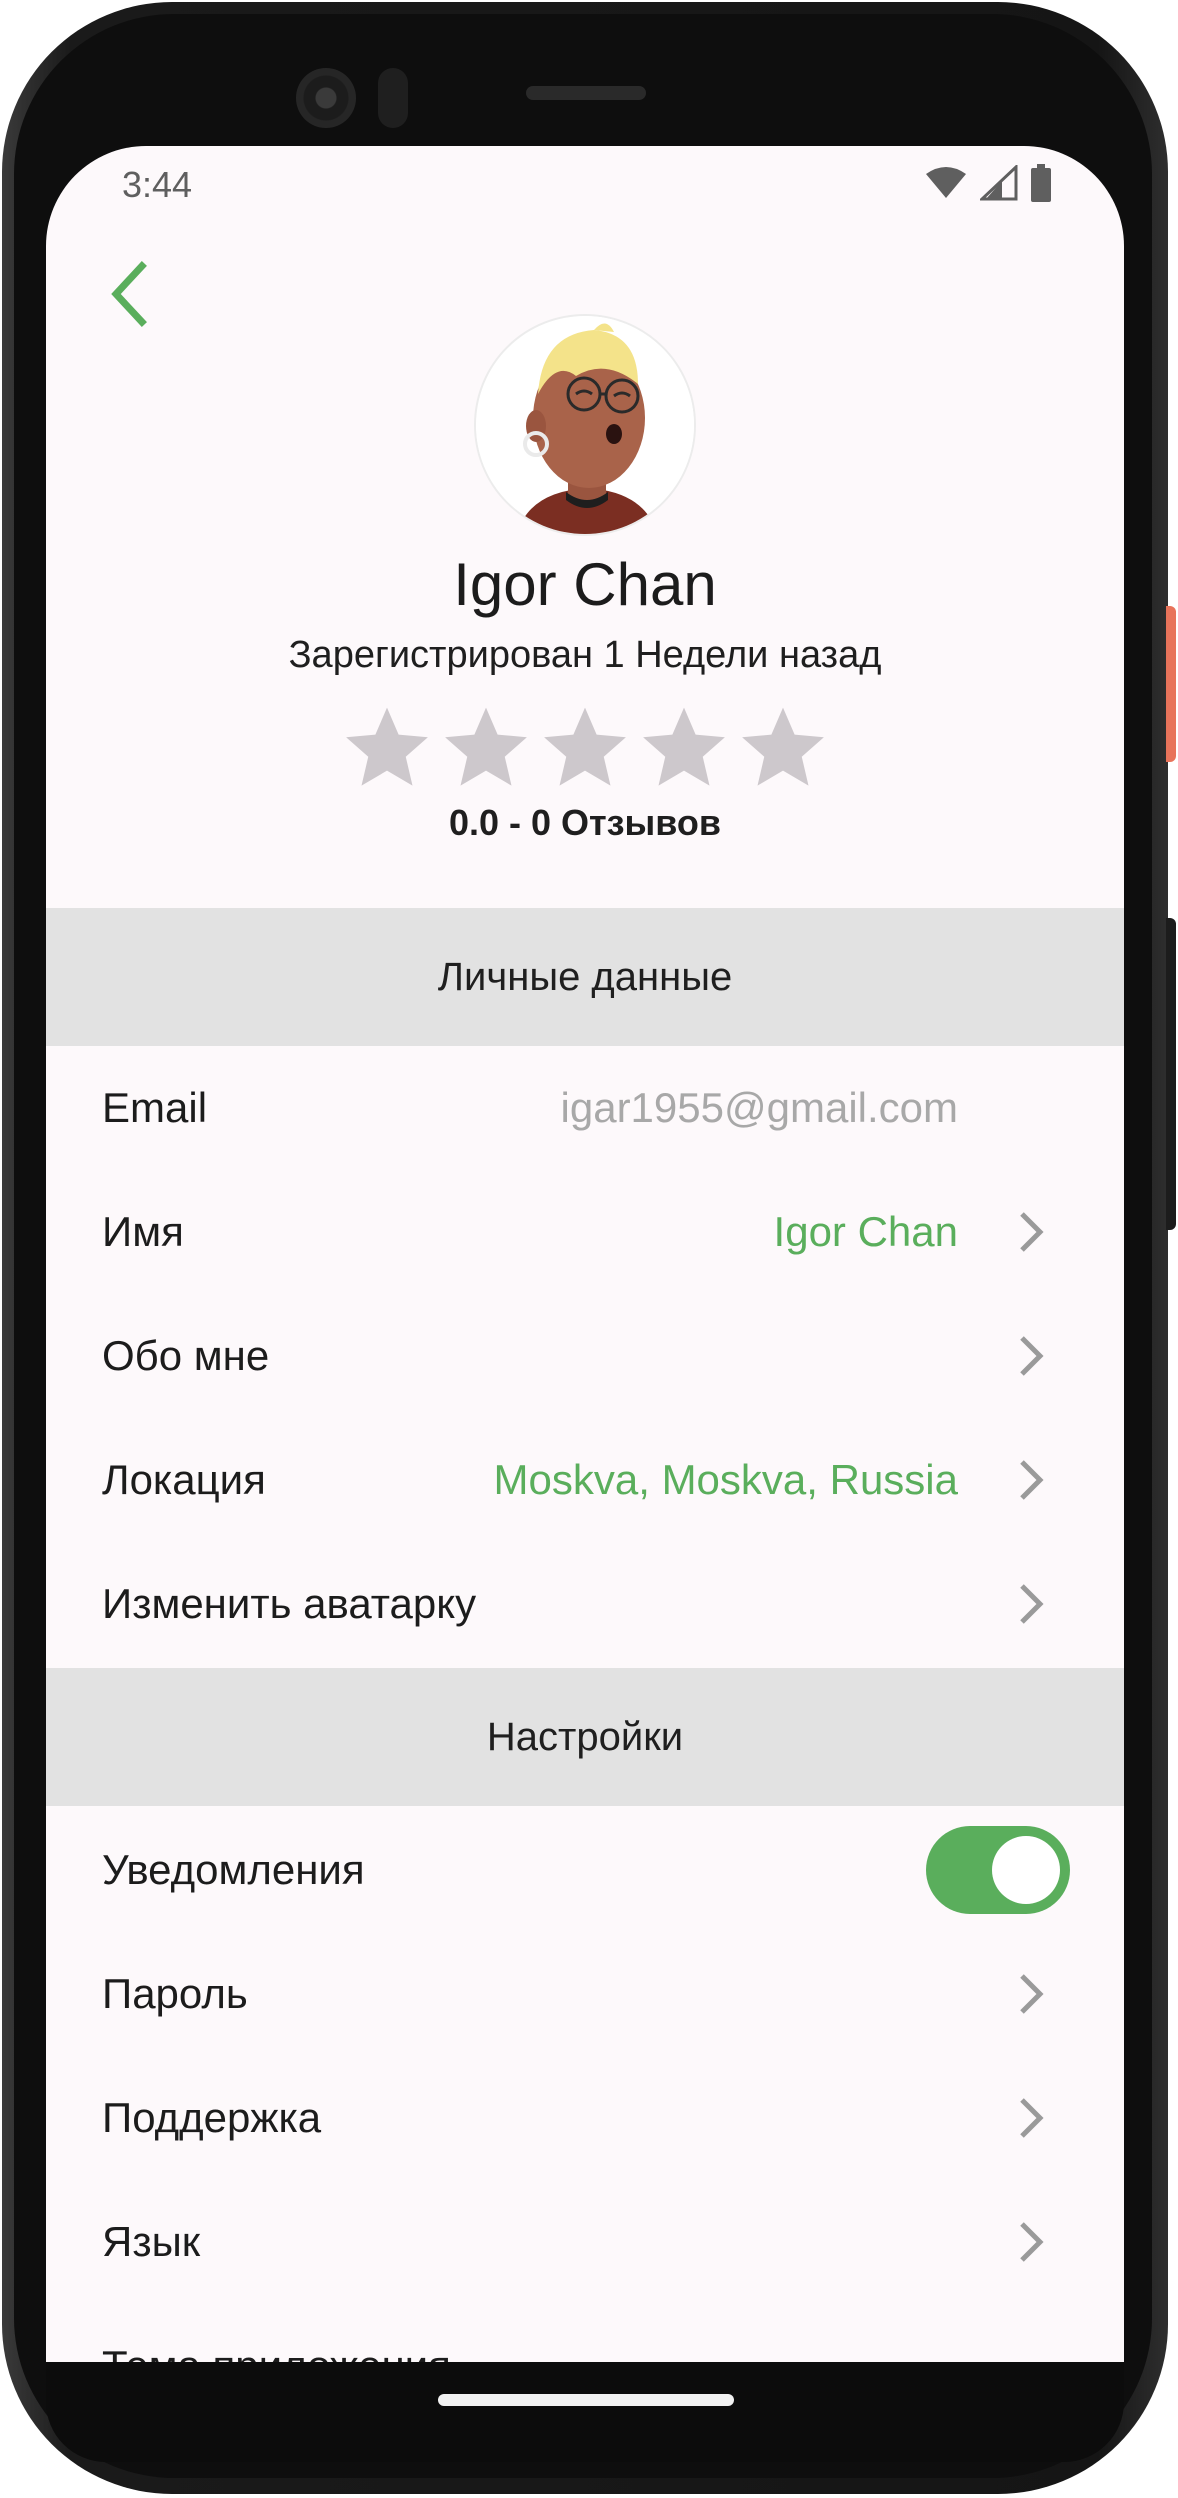 Image resolution: width=1178 pixels, height=2498 pixels. I want to click on volume-button, so click(1171, 1074).